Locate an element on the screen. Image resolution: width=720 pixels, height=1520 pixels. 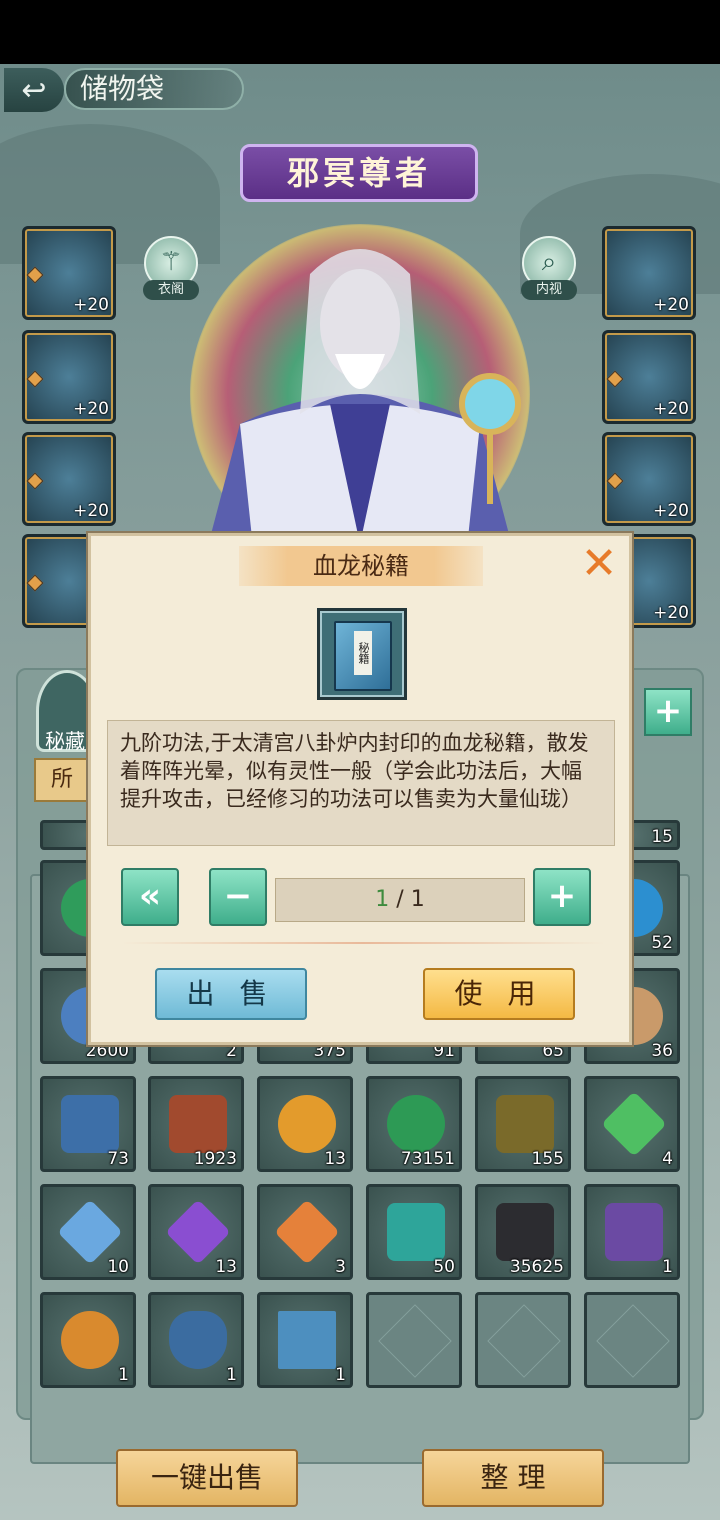
increase-button: + is located at coordinates (562, 897).